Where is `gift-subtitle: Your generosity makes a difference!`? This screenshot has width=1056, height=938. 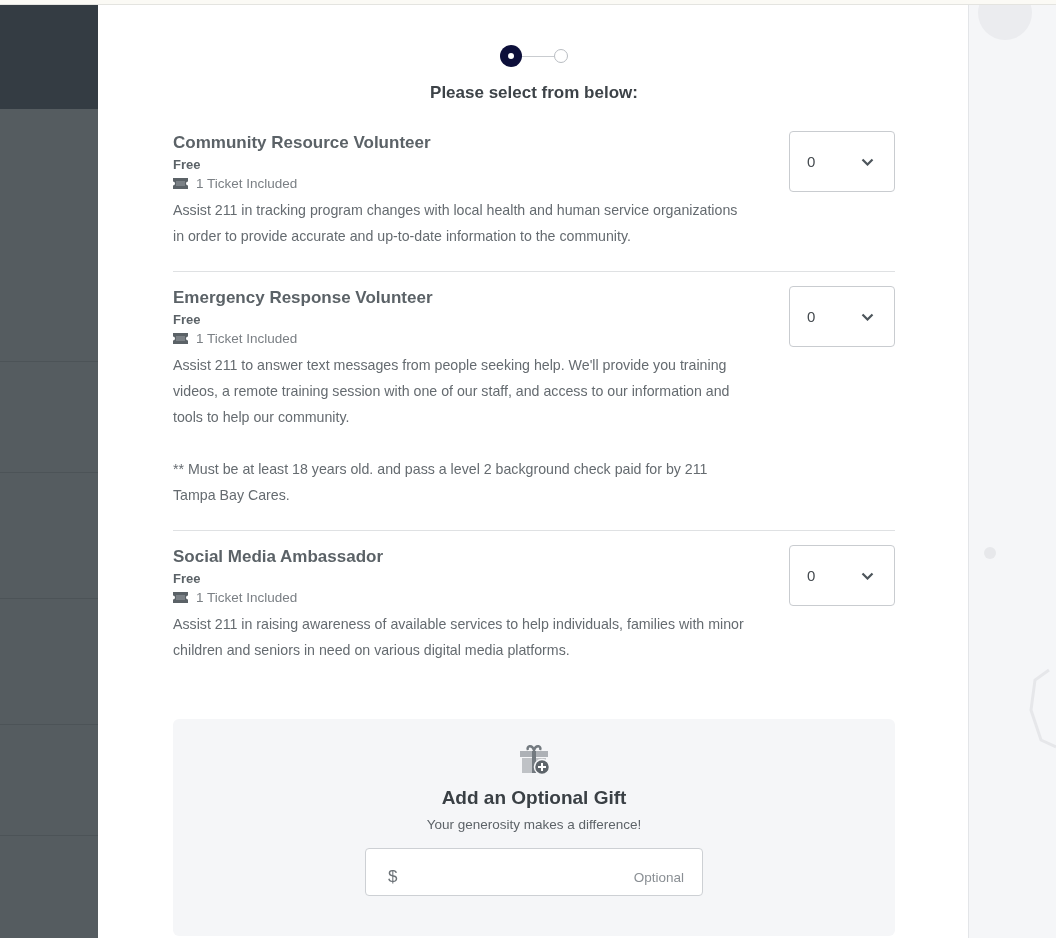 gift-subtitle: Your generosity makes a difference! is located at coordinates (534, 824).